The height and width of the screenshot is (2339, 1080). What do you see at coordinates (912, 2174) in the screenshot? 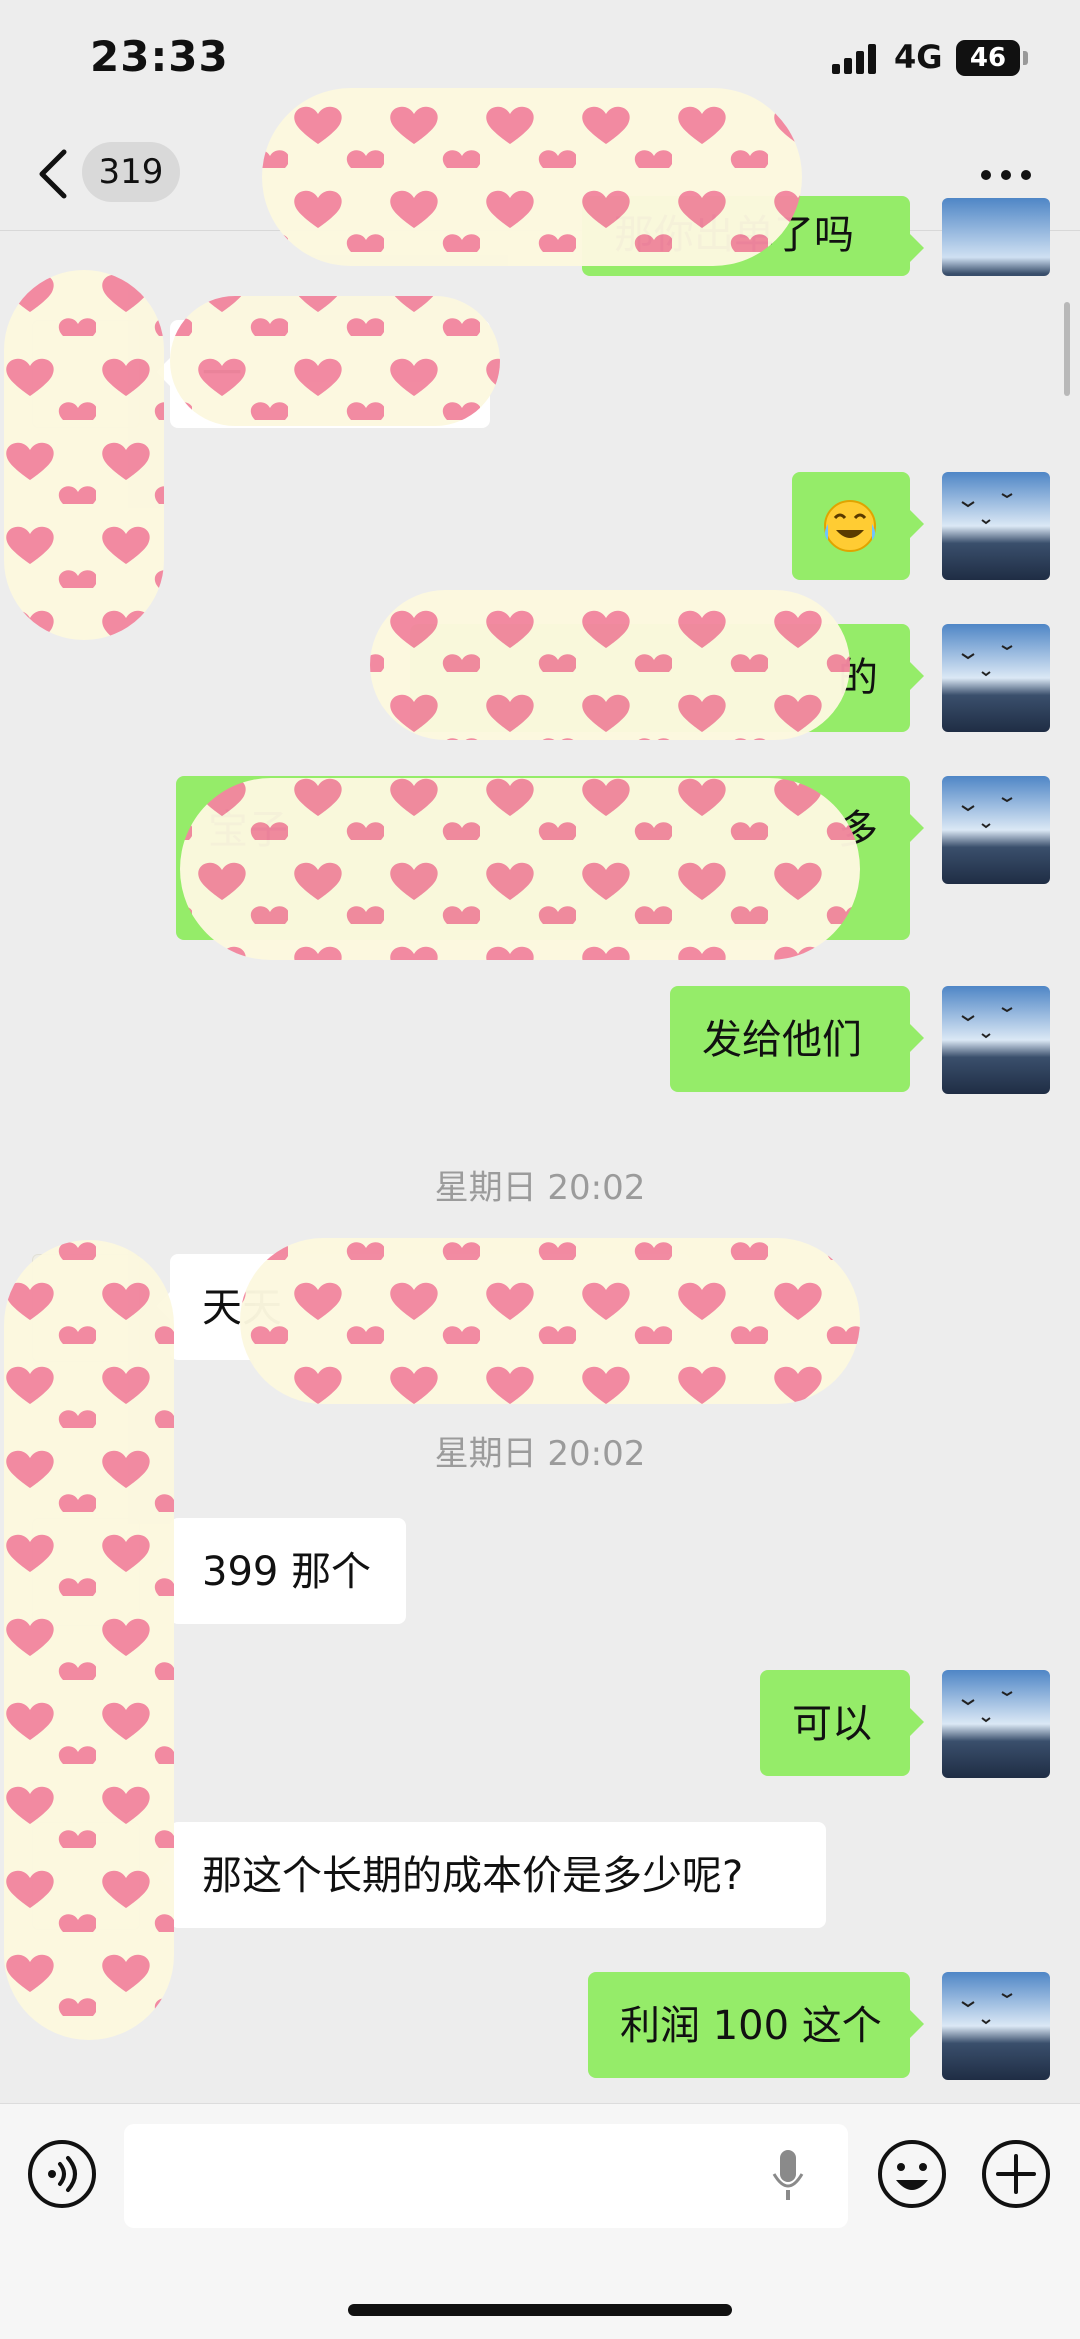
I see `emoji-icon` at bounding box center [912, 2174].